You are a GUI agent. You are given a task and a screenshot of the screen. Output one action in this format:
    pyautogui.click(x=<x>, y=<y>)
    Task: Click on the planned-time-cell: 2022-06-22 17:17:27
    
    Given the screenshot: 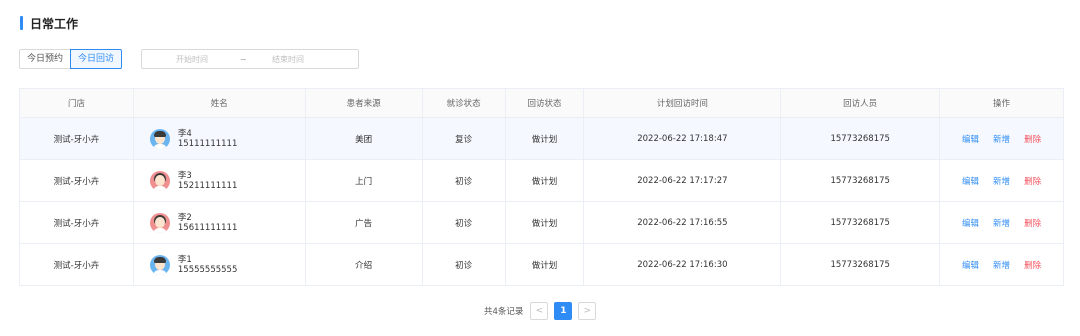 What is the action you would take?
    pyautogui.click(x=683, y=180)
    